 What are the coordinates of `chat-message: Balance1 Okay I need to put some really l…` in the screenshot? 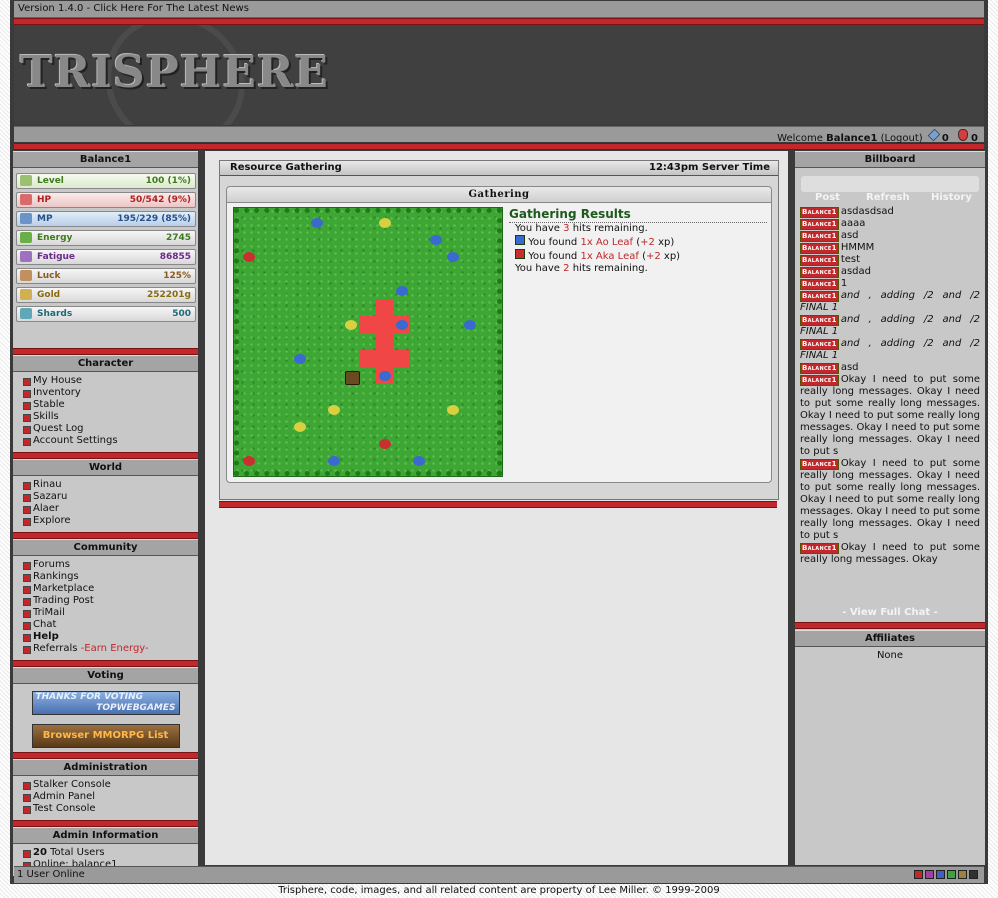 It's located at (890, 415).